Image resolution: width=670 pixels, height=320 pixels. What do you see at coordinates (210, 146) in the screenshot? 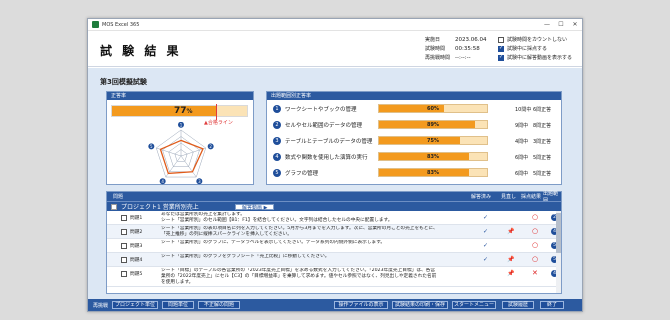
I see `radar-axis-label: 2` at bounding box center [210, 146].